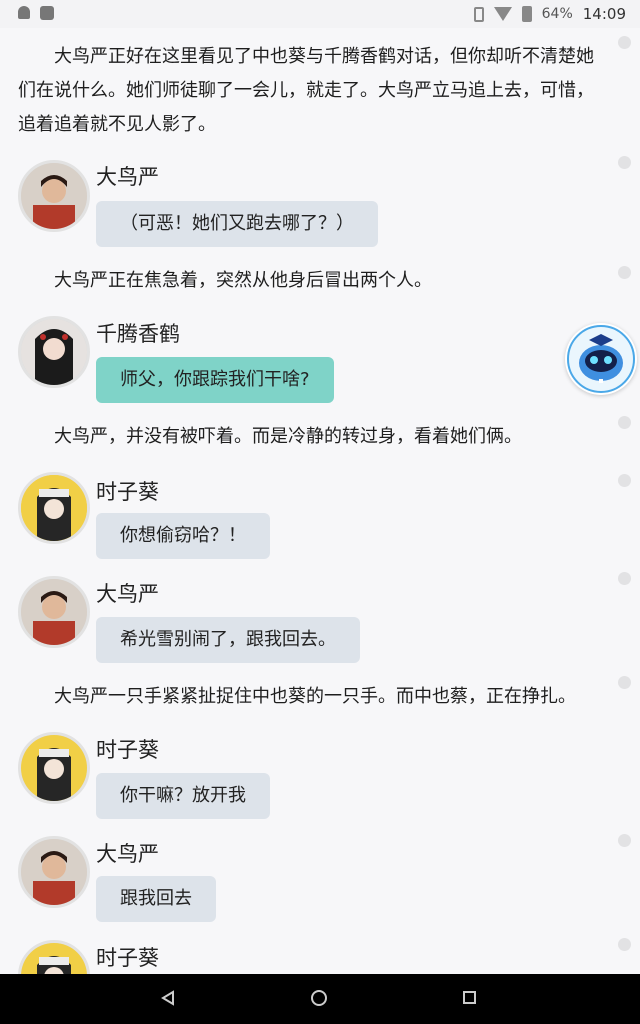  Describe the element at coordinates (243, 280) in the screenshot. I see `narration: 大鸟严正在焦急着，突然从他身后冒出两个人。` at that location.